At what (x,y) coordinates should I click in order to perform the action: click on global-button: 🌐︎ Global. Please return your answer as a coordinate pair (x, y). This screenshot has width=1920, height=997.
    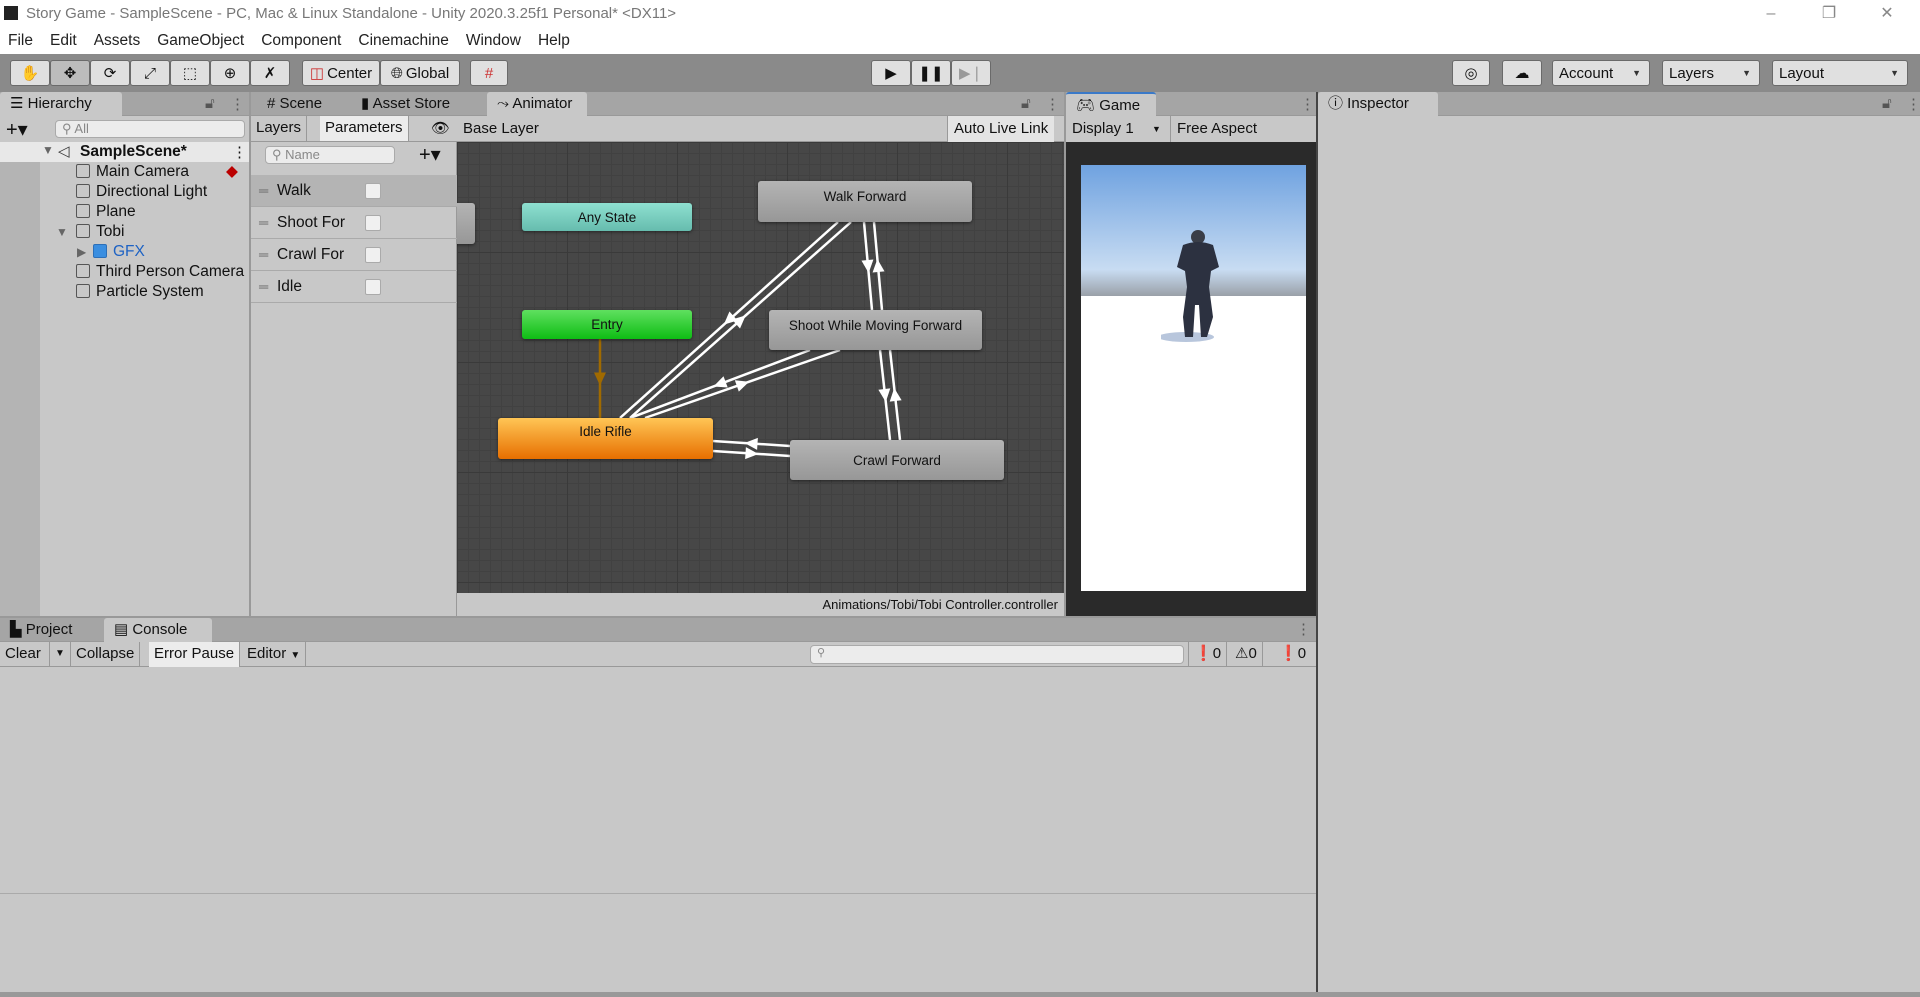
    Looking at the image, I should click on (420, 73).